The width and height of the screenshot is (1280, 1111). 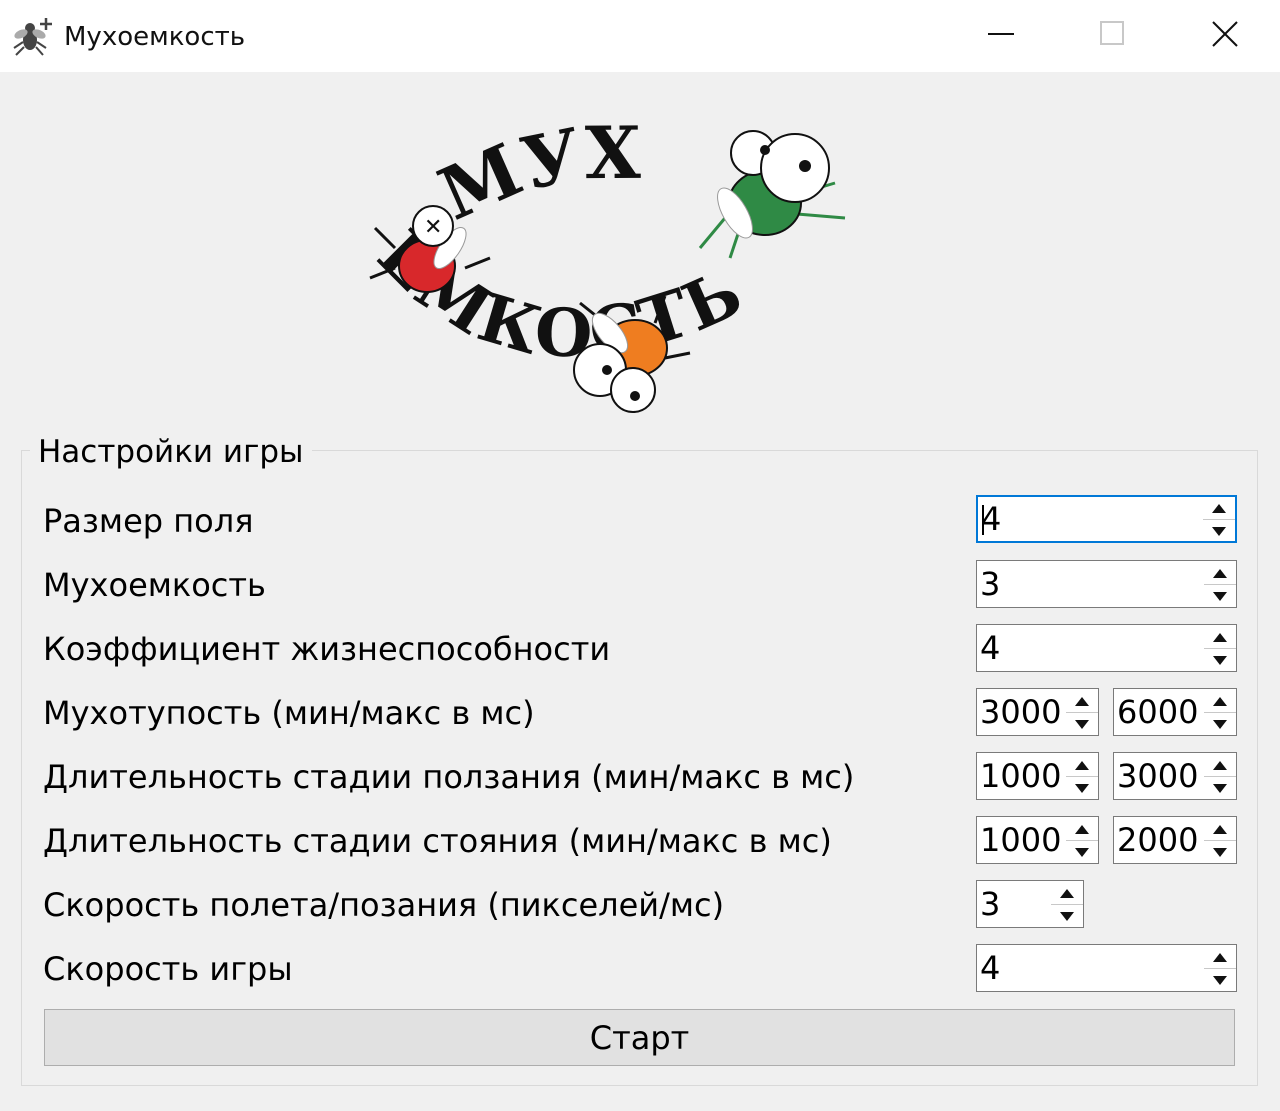 I want to click on flight-speed-input, so click(x=1014, y=904).